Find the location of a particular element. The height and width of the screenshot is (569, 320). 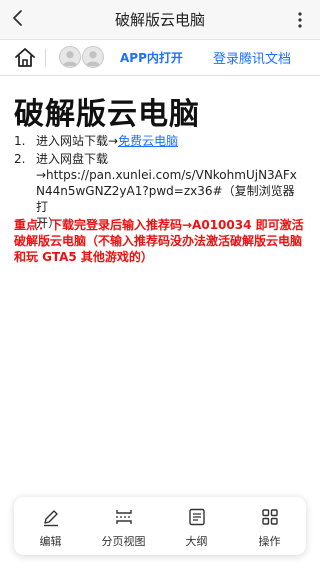

page-title: 破解版云电脑 is located at coordinates (159, 20).